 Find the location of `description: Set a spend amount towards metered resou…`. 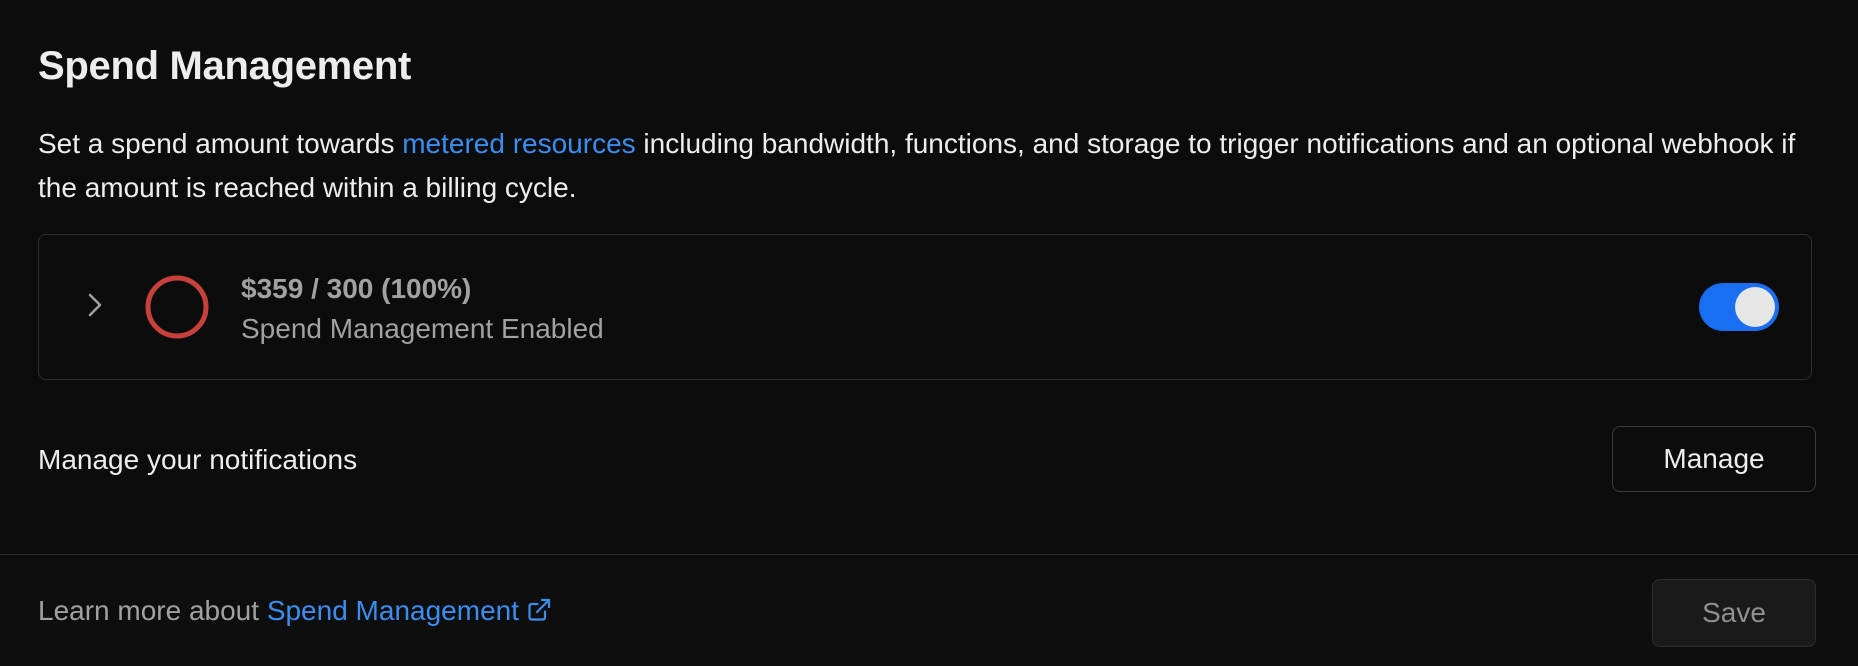

description: Set a spend amount towards metered resou… is located at coordinates (933, 166).